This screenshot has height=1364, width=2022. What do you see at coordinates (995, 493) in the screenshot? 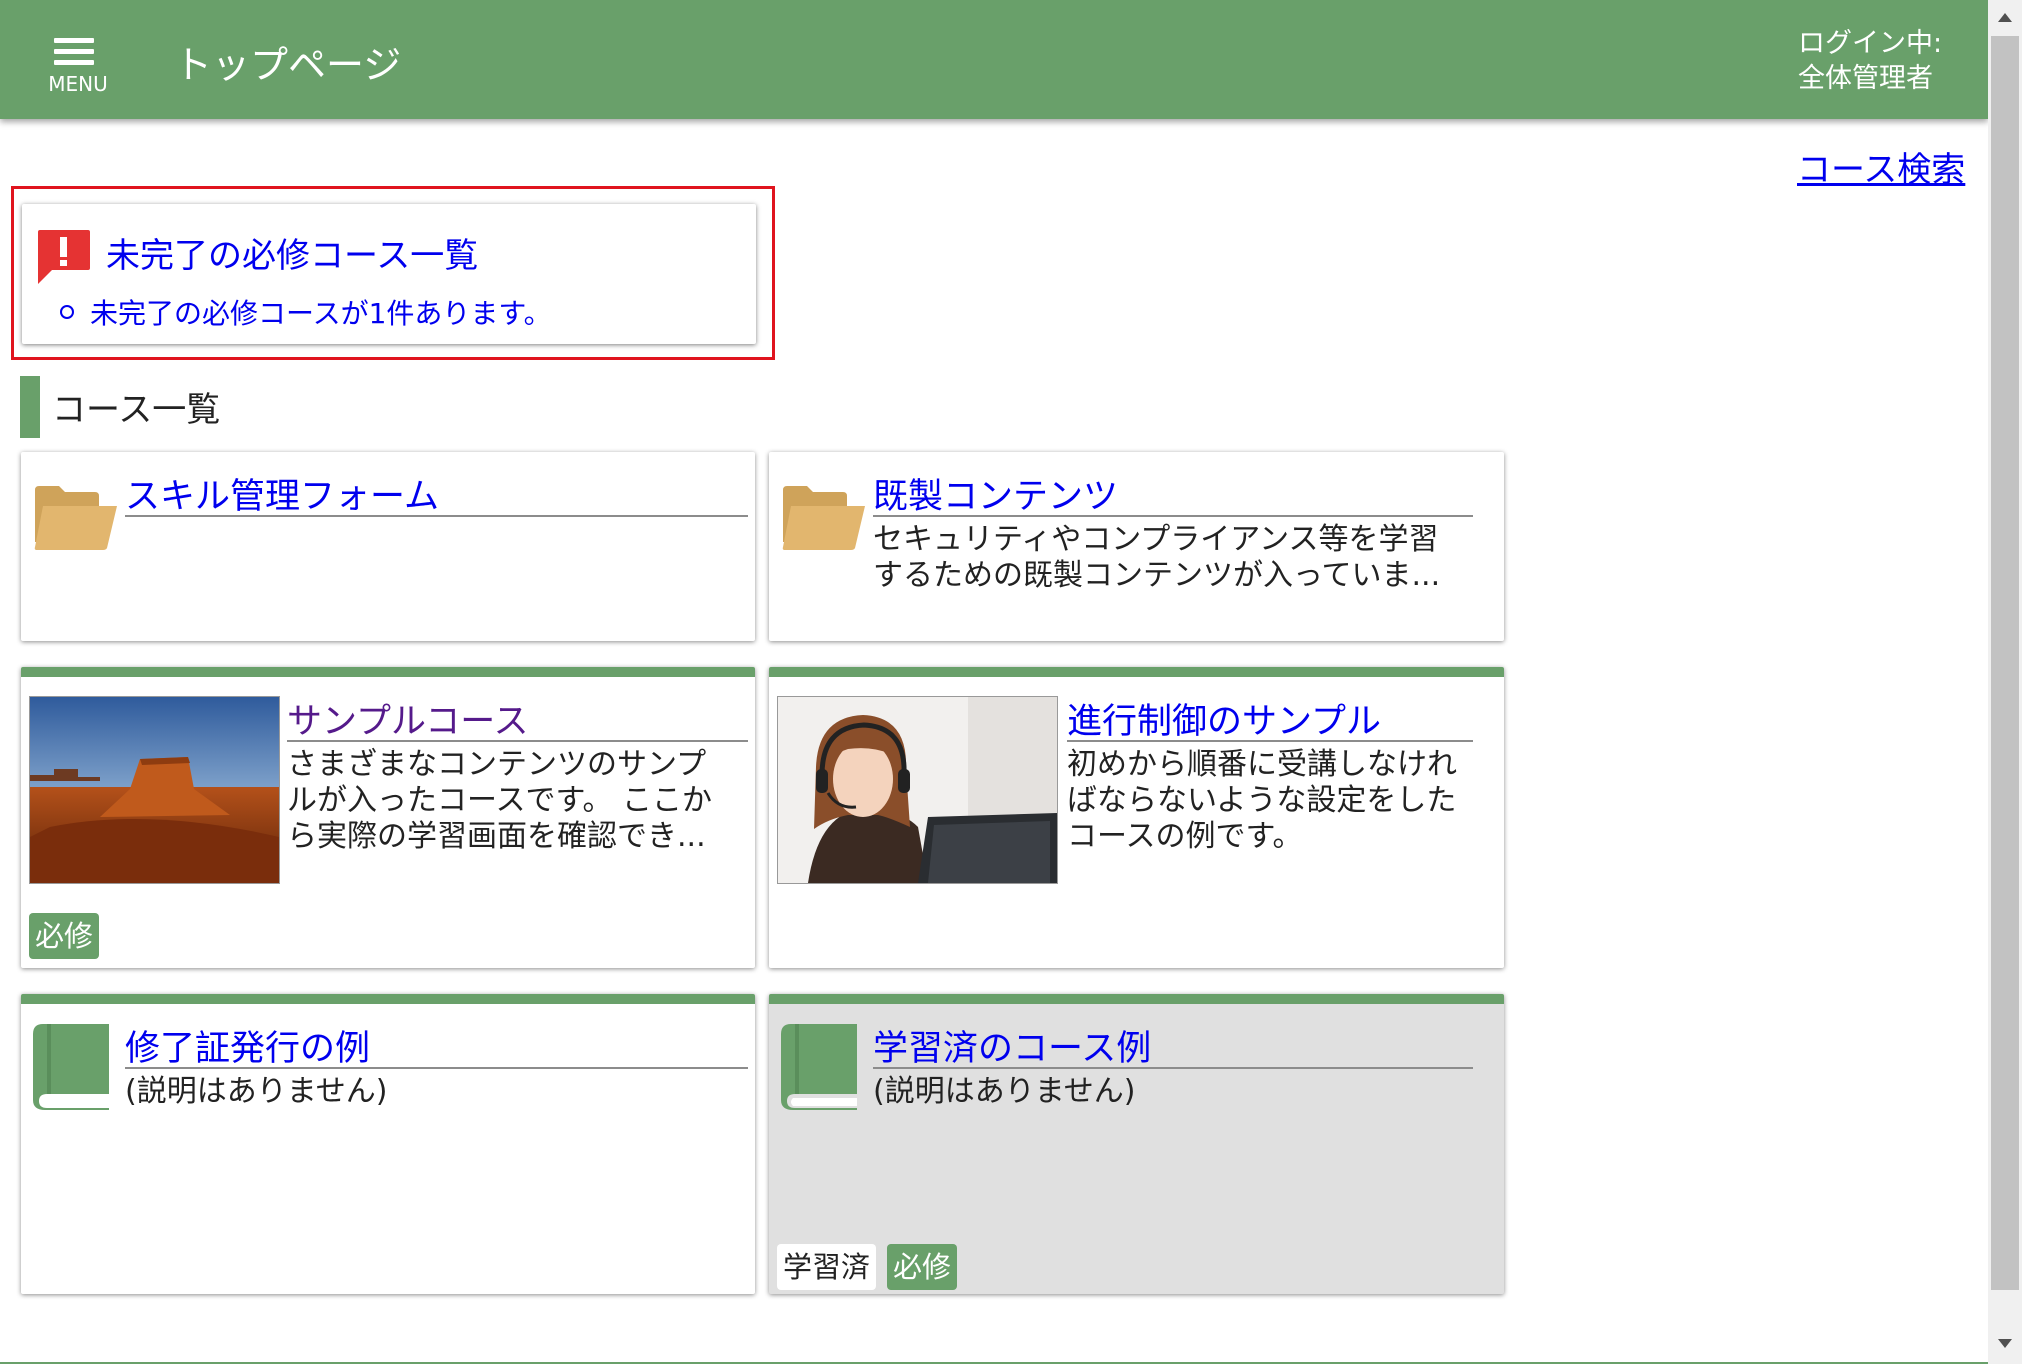
I see `card-title-link: 既製コンテンツ` at bounding box center [995, 493].